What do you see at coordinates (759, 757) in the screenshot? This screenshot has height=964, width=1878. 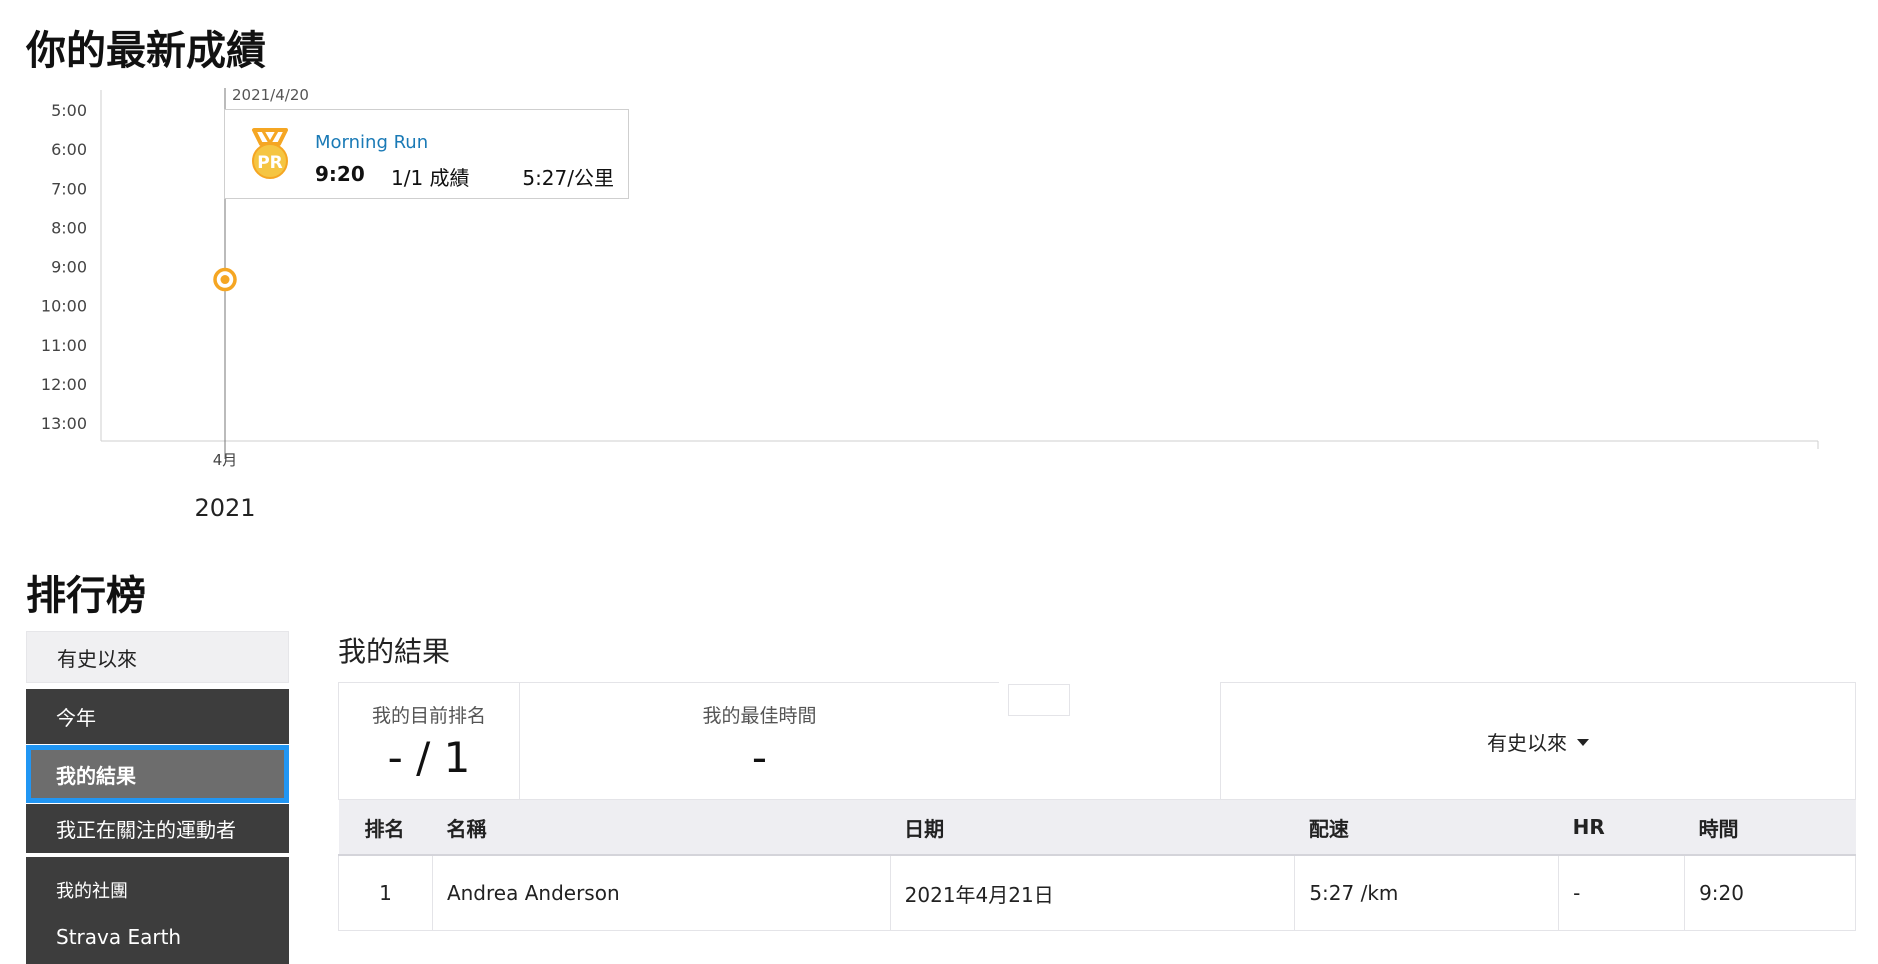 I see `best-time-value: -` at bounding box center [759, 757].